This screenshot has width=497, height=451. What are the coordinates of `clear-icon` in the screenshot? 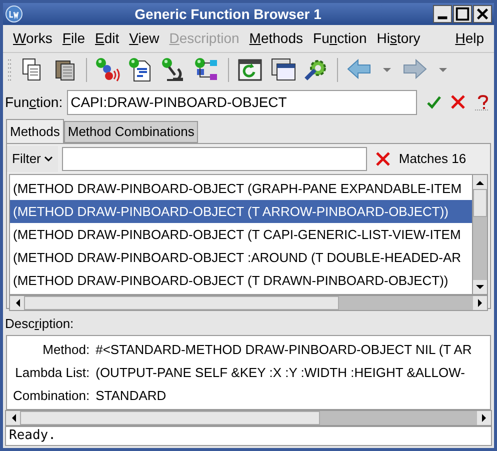 It's located at (382, 159).